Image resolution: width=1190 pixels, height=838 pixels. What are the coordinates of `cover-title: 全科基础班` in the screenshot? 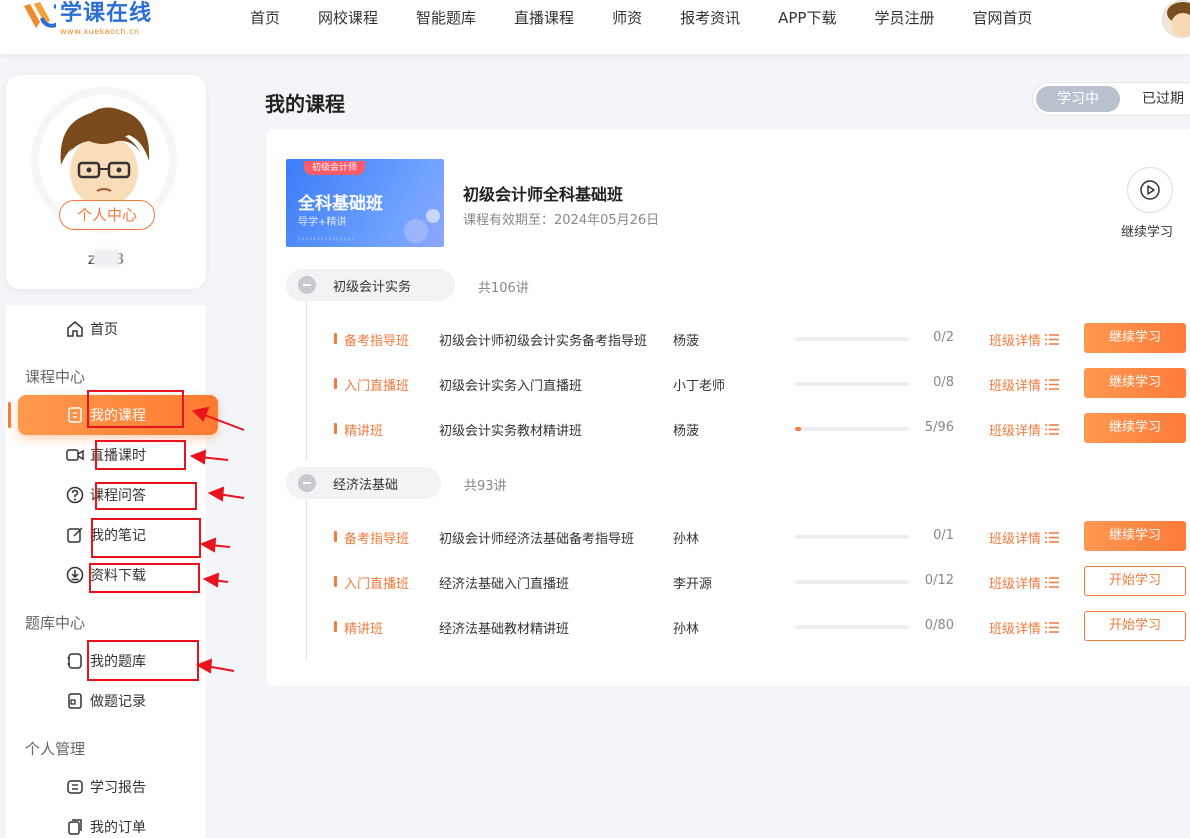 It's located at (340, 204).